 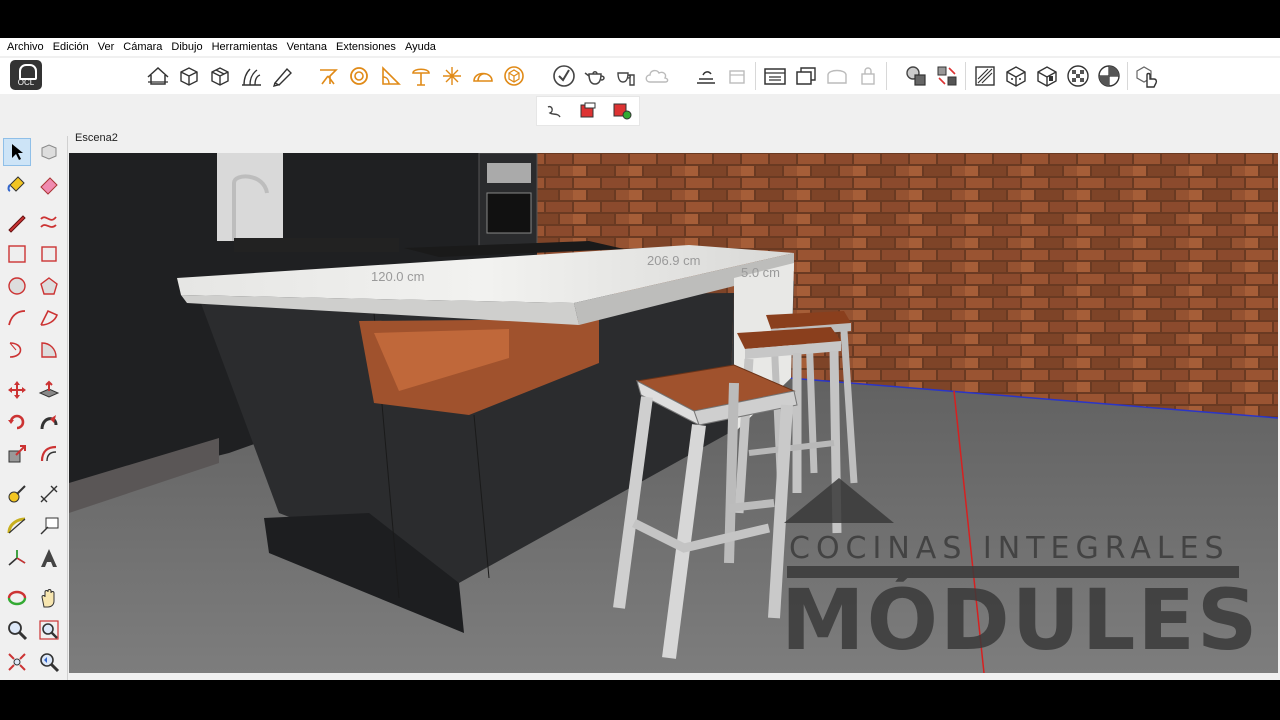 I want to click on toolbar-group-render, so click(x=610, y=76).